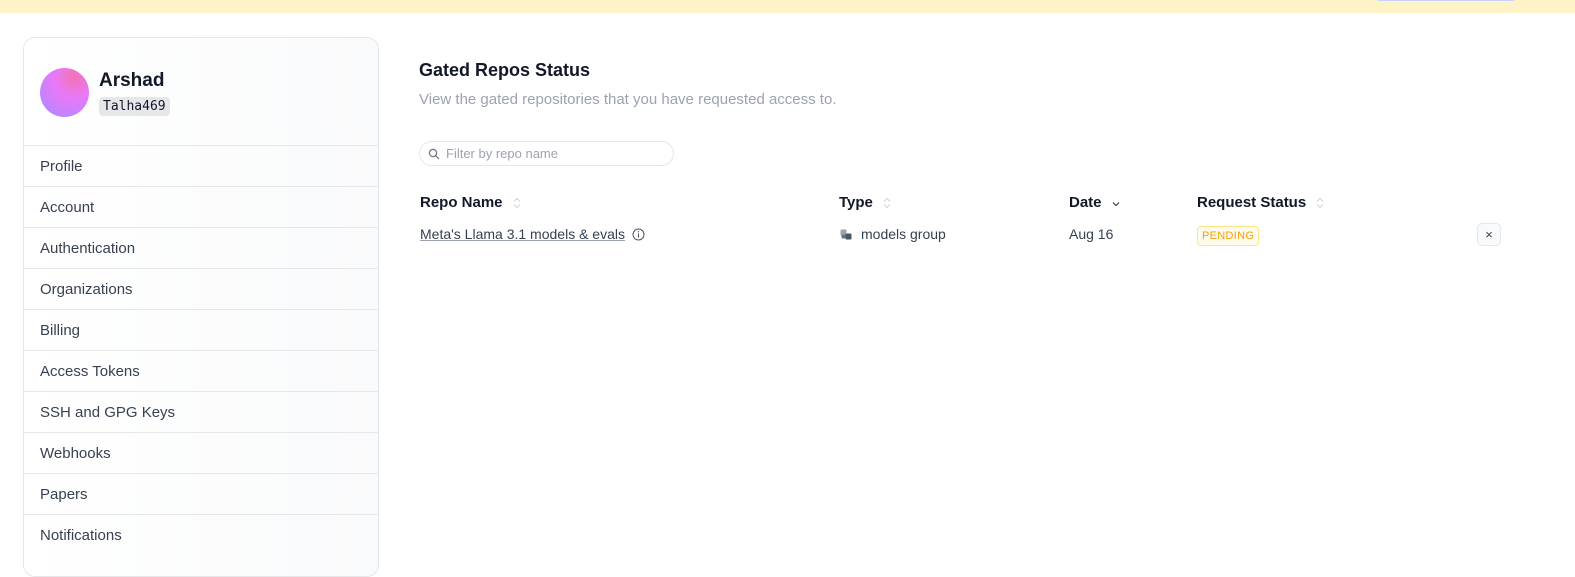 Image resolution: width=1575 pixels, height=577 pixels. I want to click on column-label: Request Status, so click(1252, 202).